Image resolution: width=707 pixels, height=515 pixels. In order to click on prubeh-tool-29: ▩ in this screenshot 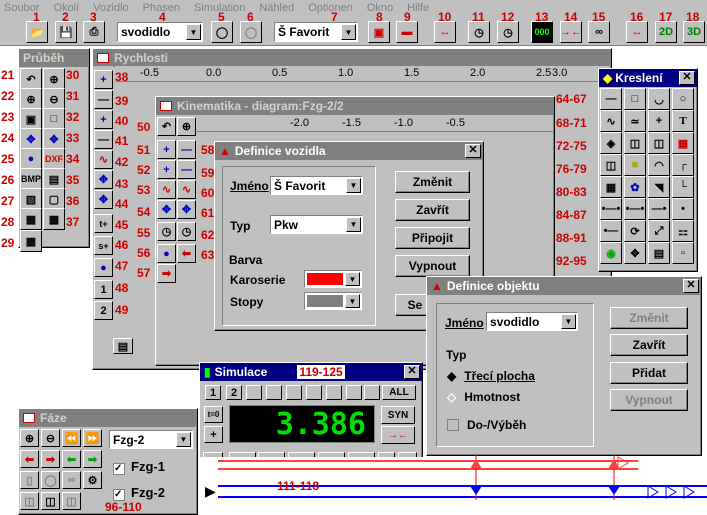, I will do `click(31, 241)`.